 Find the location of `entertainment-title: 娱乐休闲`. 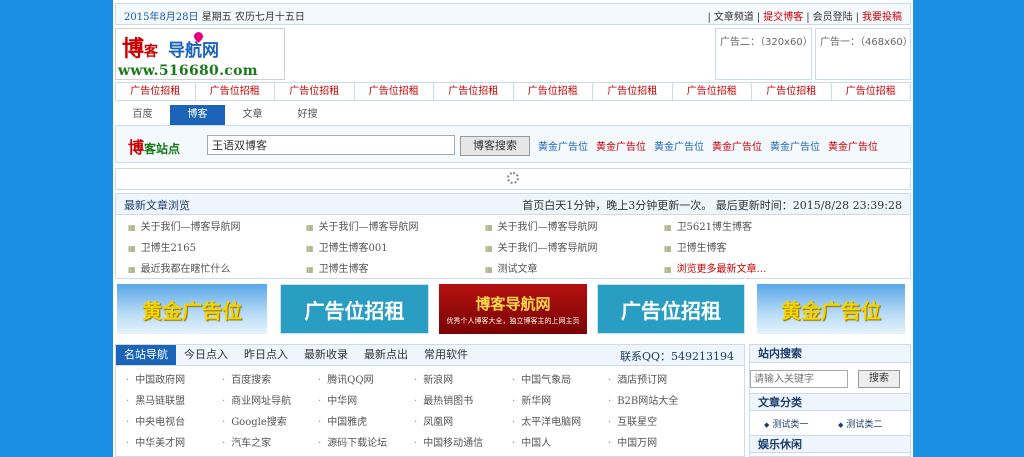

entertainment-title: 娱乐休闲 is located at coordinates (830, 444).